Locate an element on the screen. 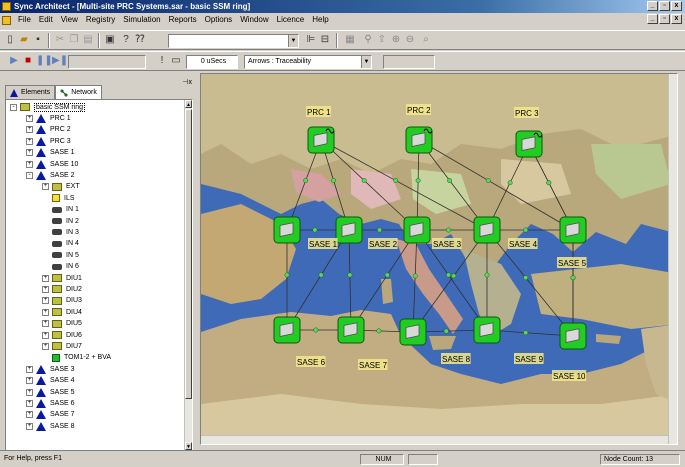 The image size is (685, 467). tree-item: + DIU5 is located at coordinates (62, 324).